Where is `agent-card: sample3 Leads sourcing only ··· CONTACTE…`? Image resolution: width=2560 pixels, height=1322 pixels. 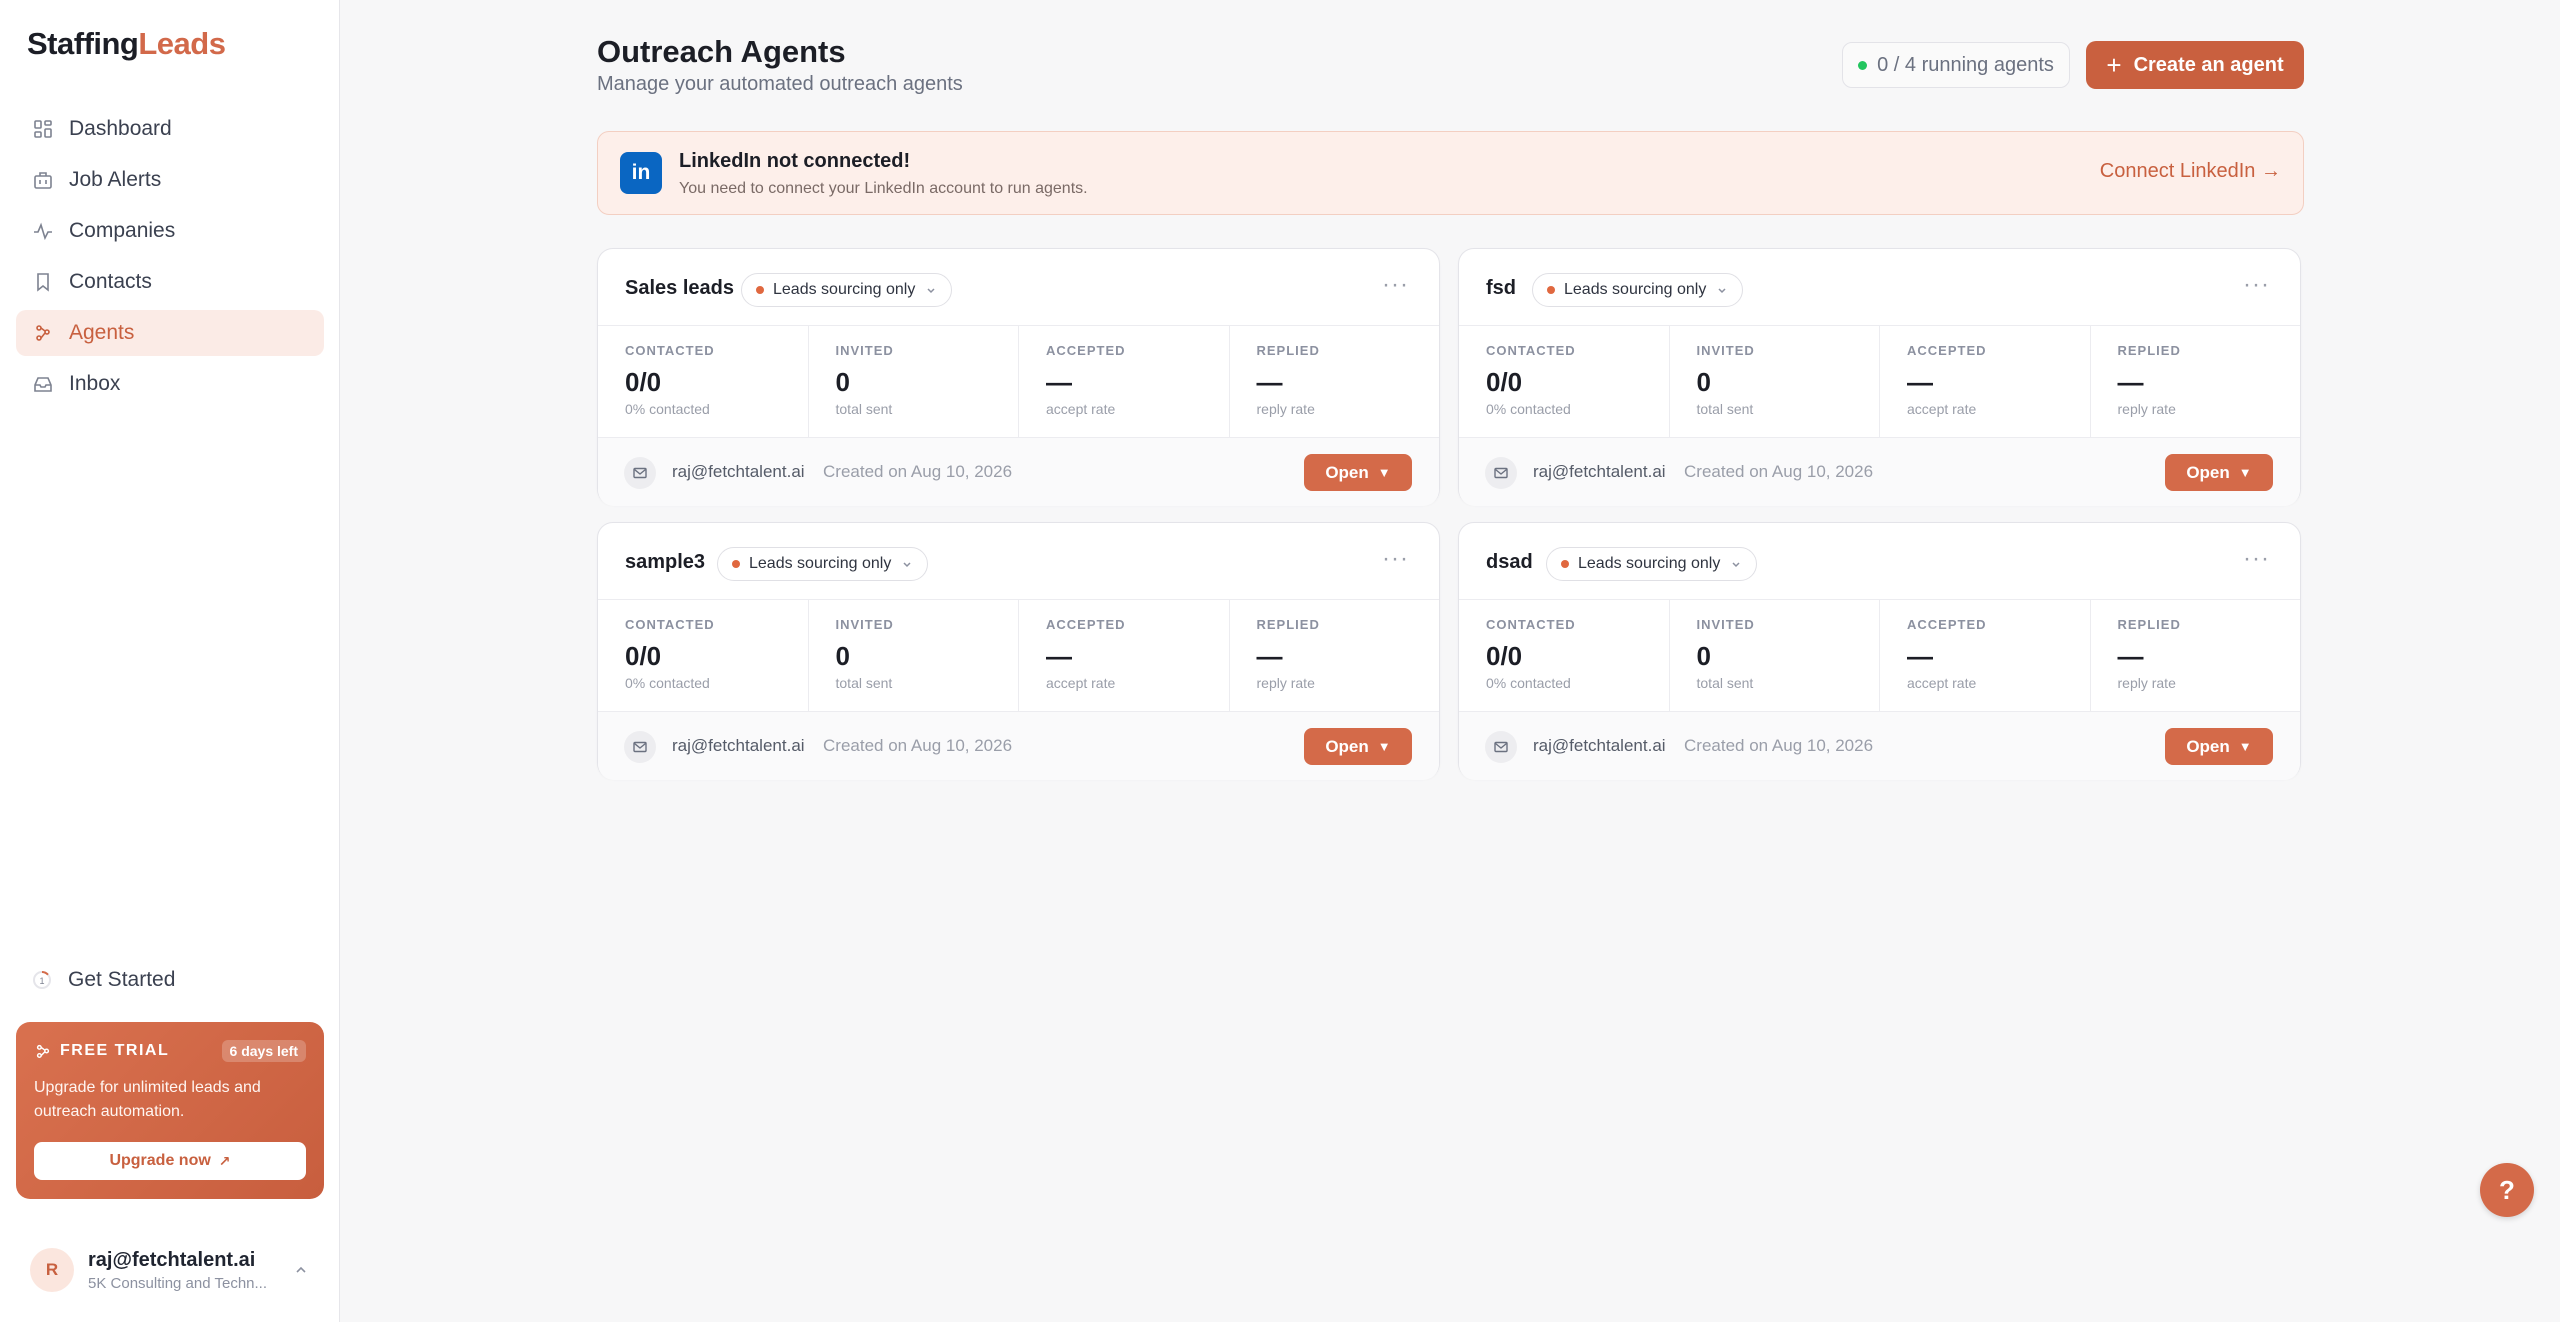
agent-card: sample3 Leads sourcing only ··· CONTACTE… is located at coordinates (1018, 651).